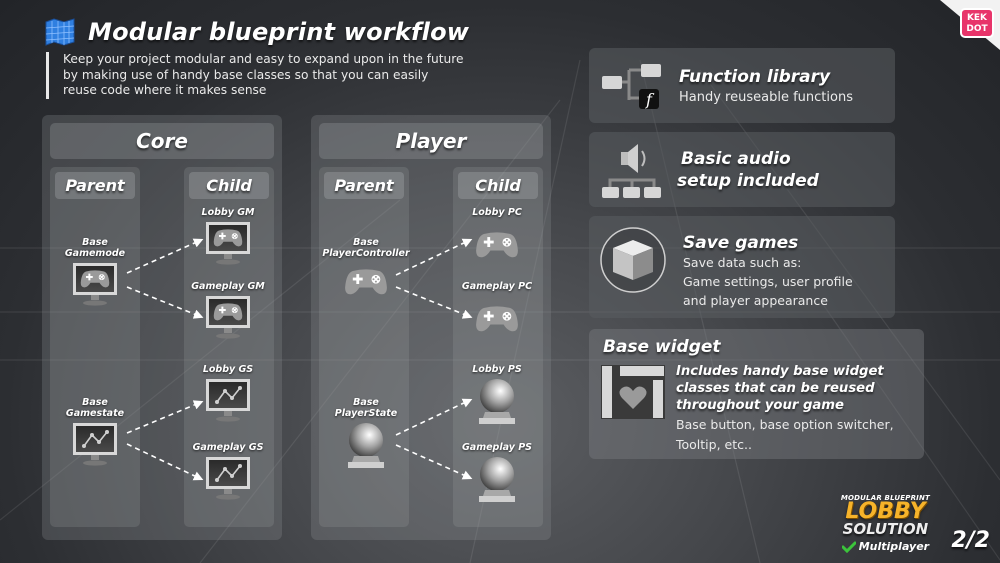 The width and height of the screenshot is (1000, 563). I want to click on function-tree-icon: f, so click(631, 86).